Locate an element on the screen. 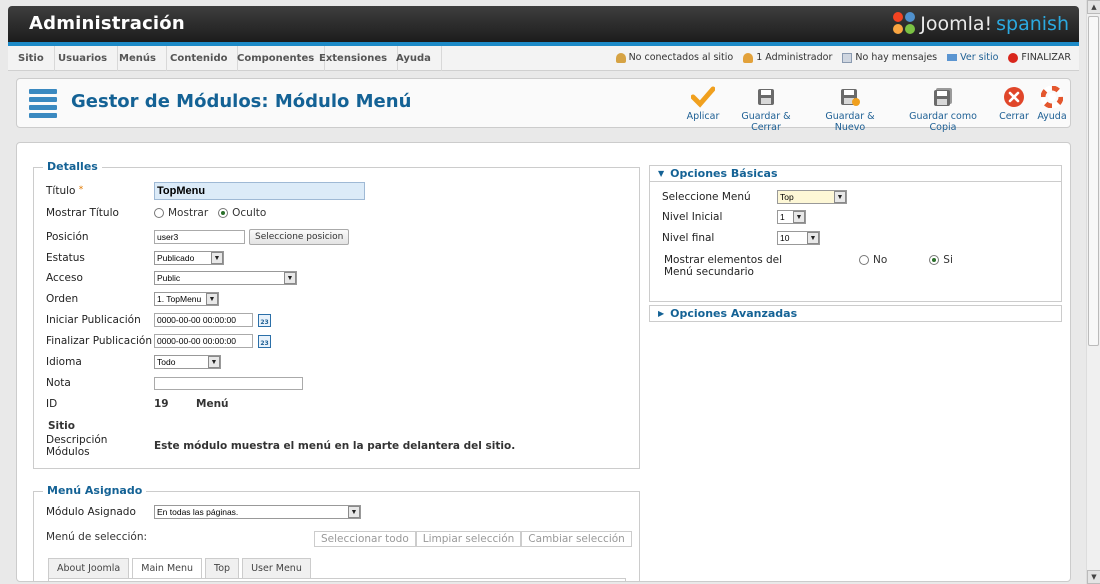 Image resolution: width=1100 pixels, height=584 pixels. site-row: Sitio is located at coordinates (61, 426).